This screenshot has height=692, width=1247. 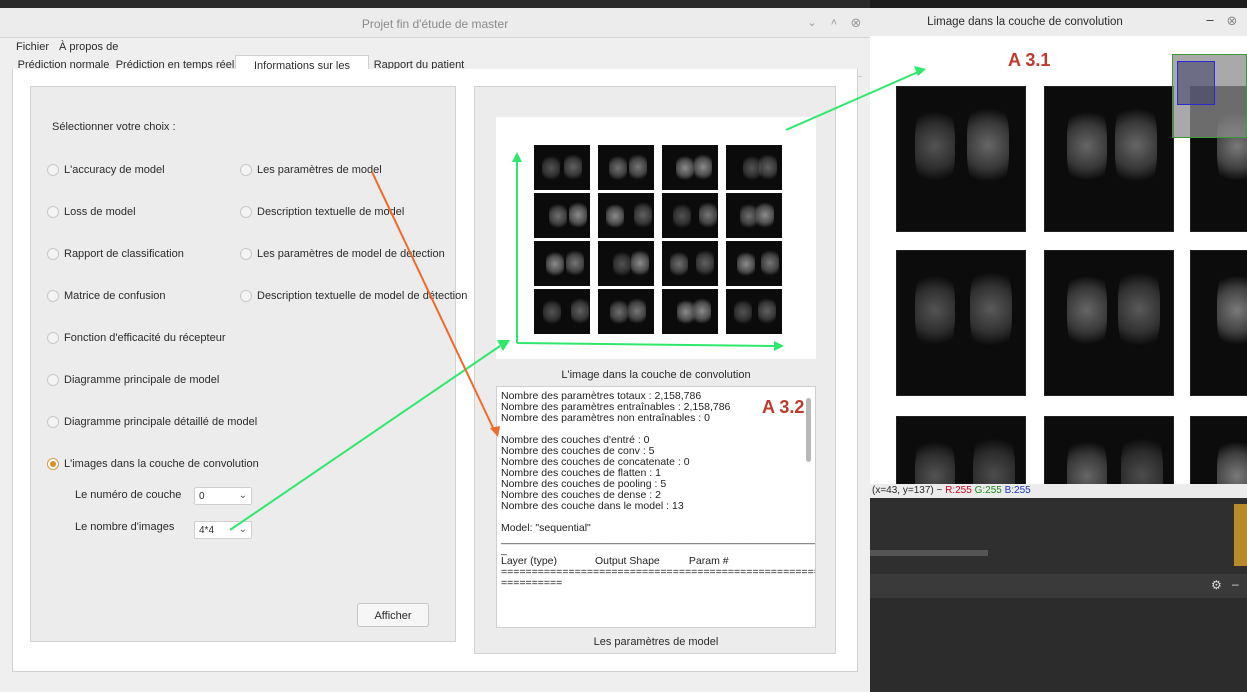 I want to click on annotation-a31: A 3.1, so click(x=1029, y=60).